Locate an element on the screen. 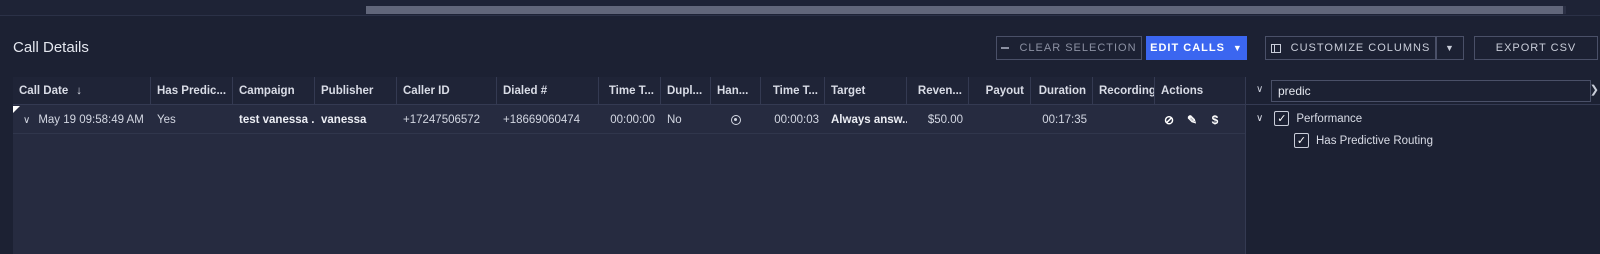 This screenshot has height=254, width=1600. pencil-icon: ✎ is located at coordinates (1192, 120).